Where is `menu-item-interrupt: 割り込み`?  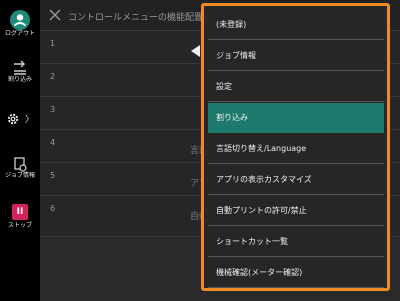
menu-item-interrupt: 割り込み is located at coordinates (296, 118).